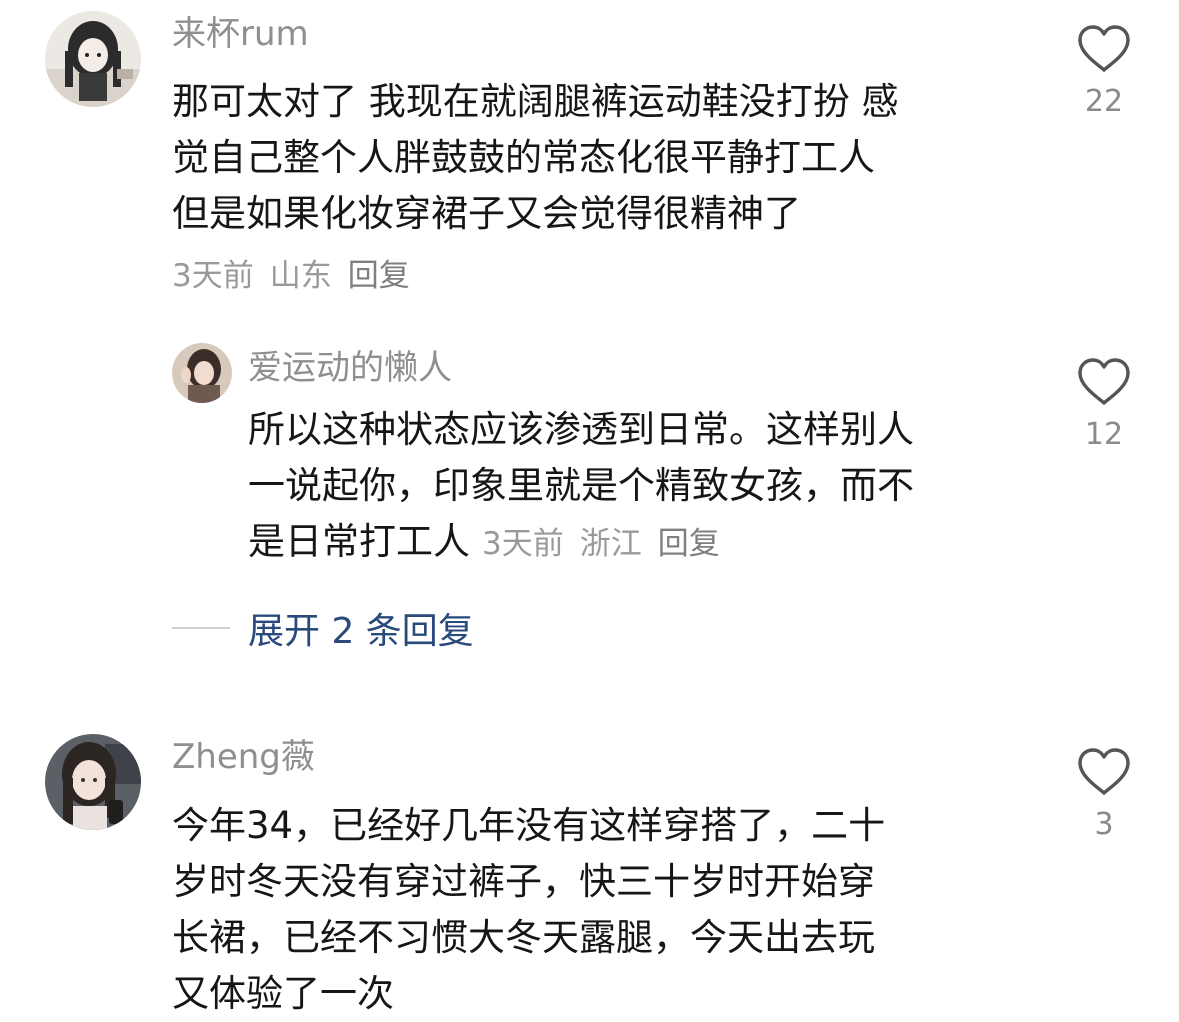 The width and height of the screenshot is (1179, 1022). What do you see at coordinates (350, 368) in the screenshot?
I see `comment-author: 爱运动的懒人` at bounding box center [350, 368].